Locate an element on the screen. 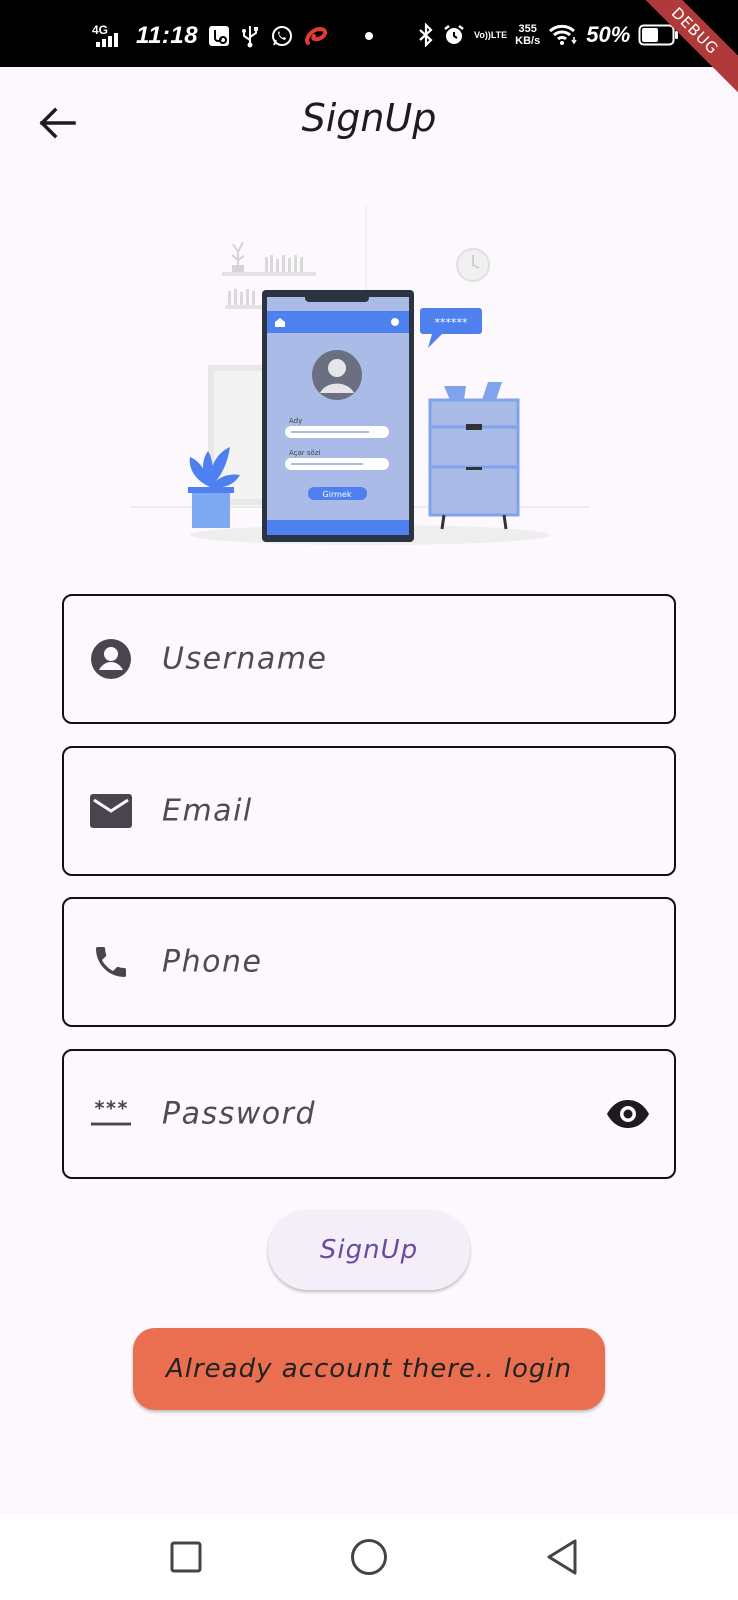  signup-button: SignUp is located at coordinates (369, 1250).